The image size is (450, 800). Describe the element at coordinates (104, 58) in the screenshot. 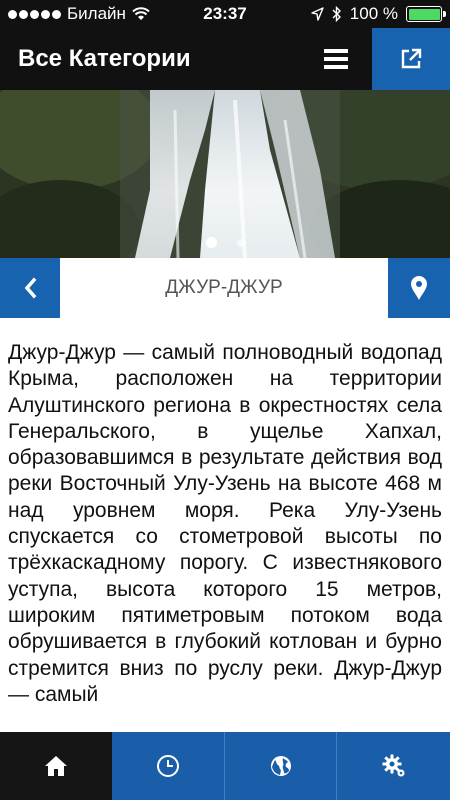

I see `page-title: Все Категории` at that location.